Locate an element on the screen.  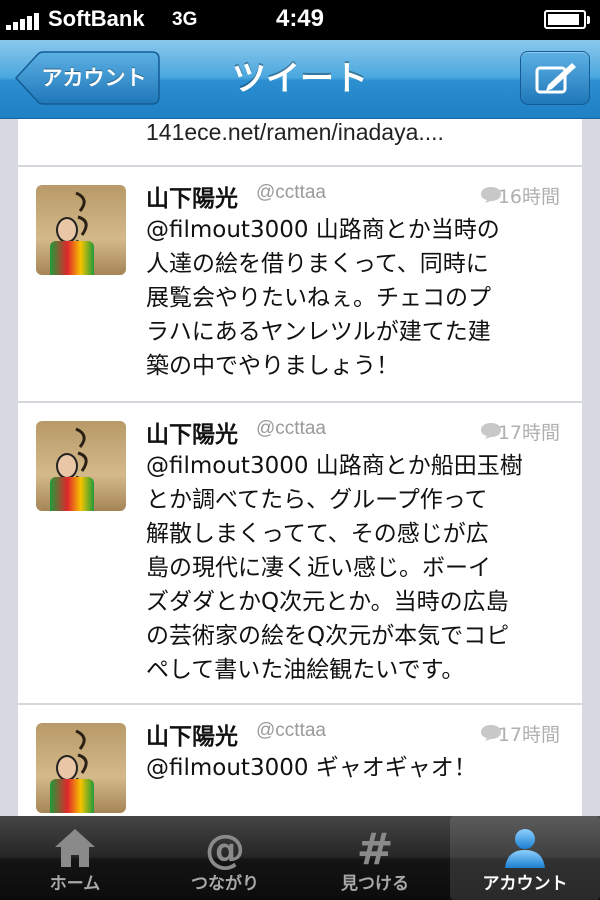
tab-discover: # 見つける is located at coordinates (375, 858).